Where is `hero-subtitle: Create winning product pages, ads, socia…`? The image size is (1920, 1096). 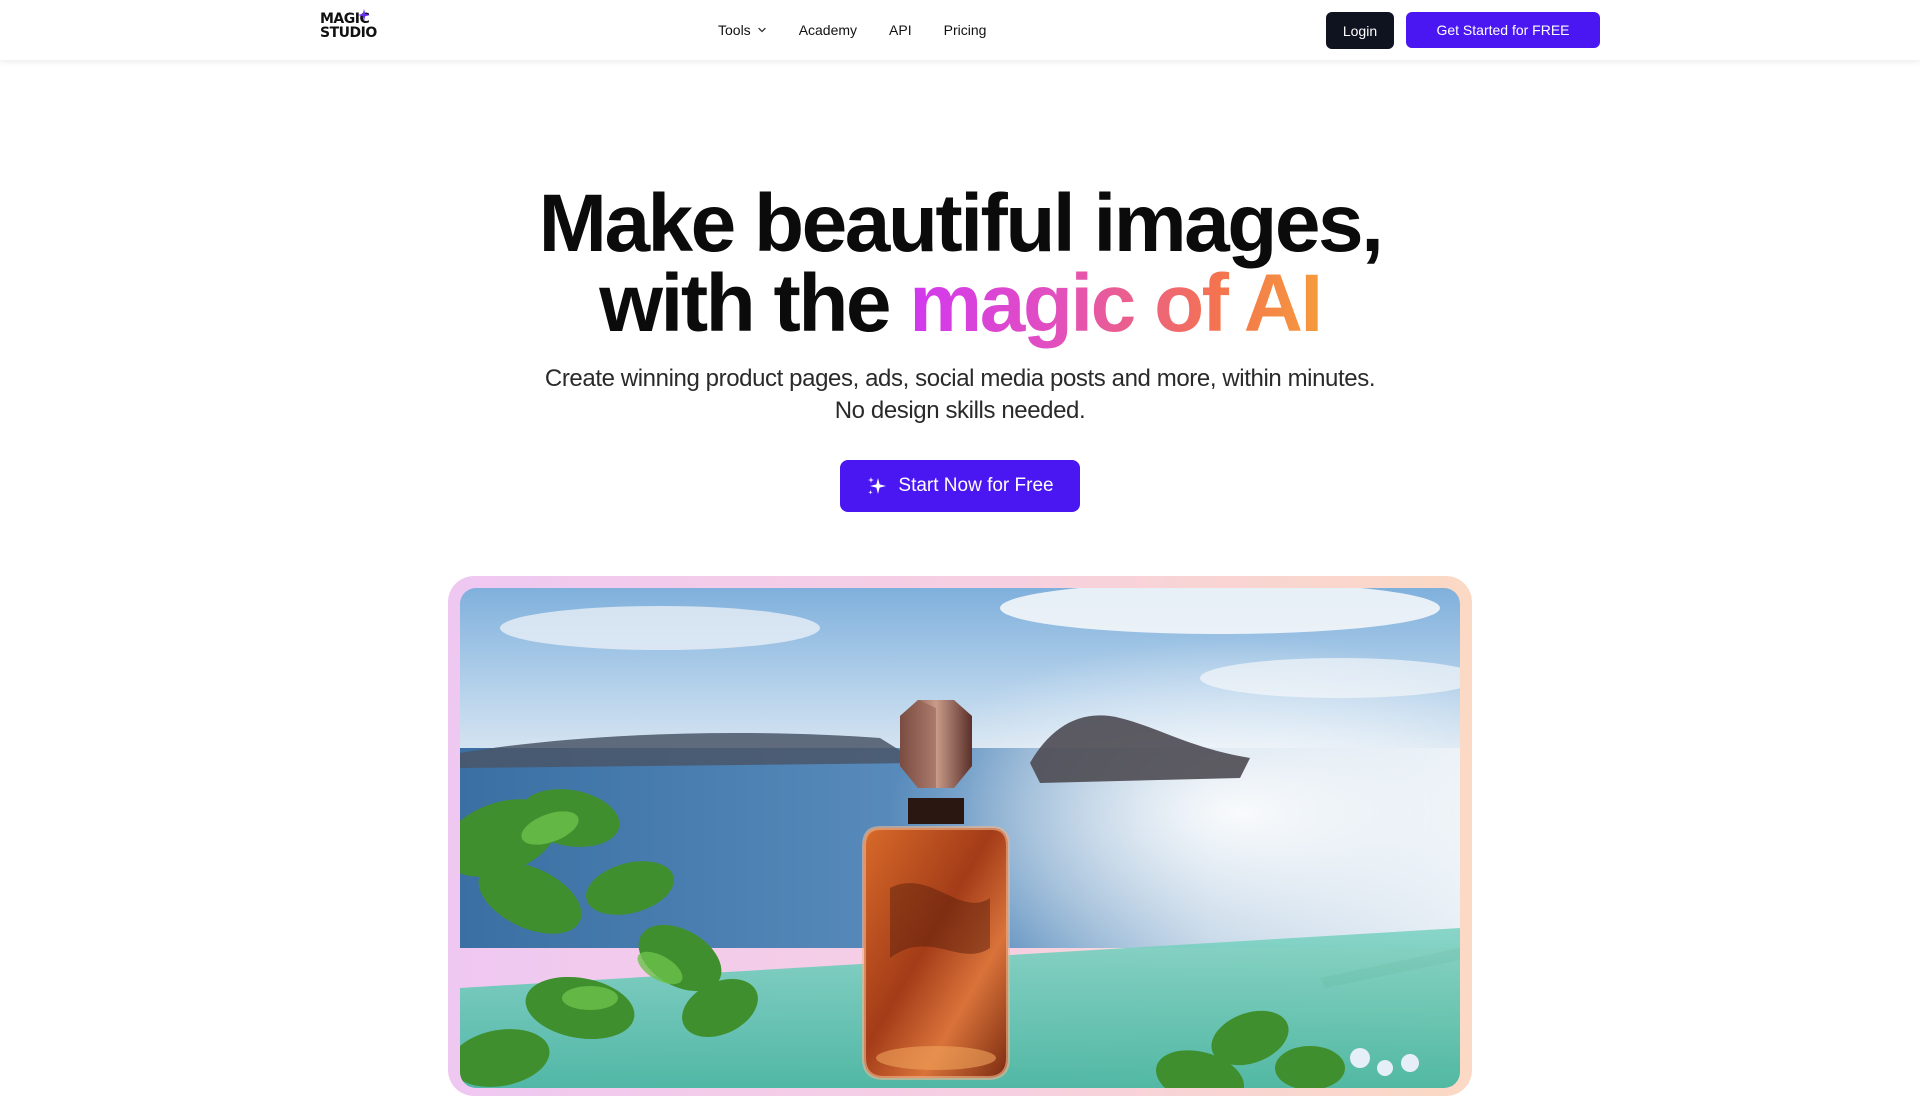
hero-subtitle: Create winning product pages, ads, socia… is located at coordinates (960, 395).